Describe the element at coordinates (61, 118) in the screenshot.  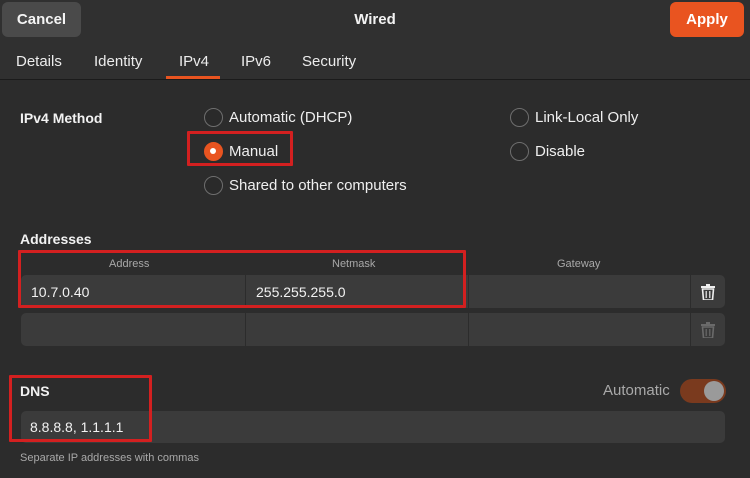
I see `ipv4-method-label: IPv4 Method` at that location.